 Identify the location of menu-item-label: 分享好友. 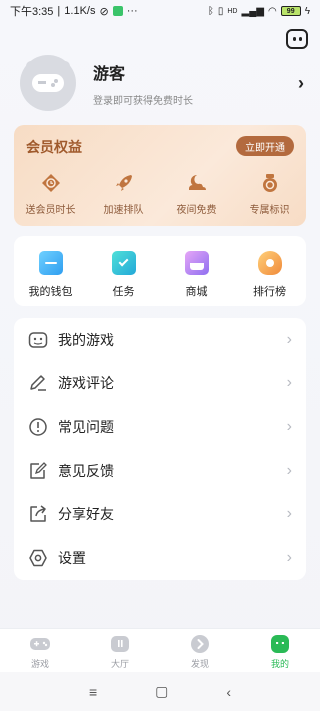
(86, 514).